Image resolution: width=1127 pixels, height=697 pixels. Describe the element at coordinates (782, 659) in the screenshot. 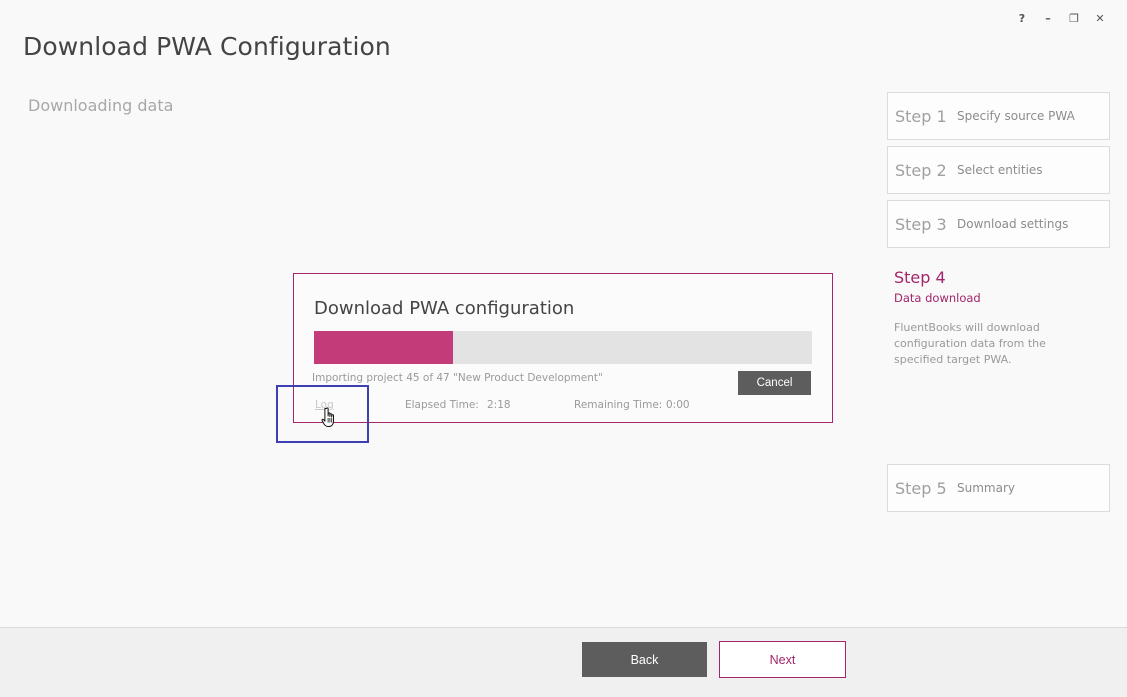

I see `next-button: Next` at that location.